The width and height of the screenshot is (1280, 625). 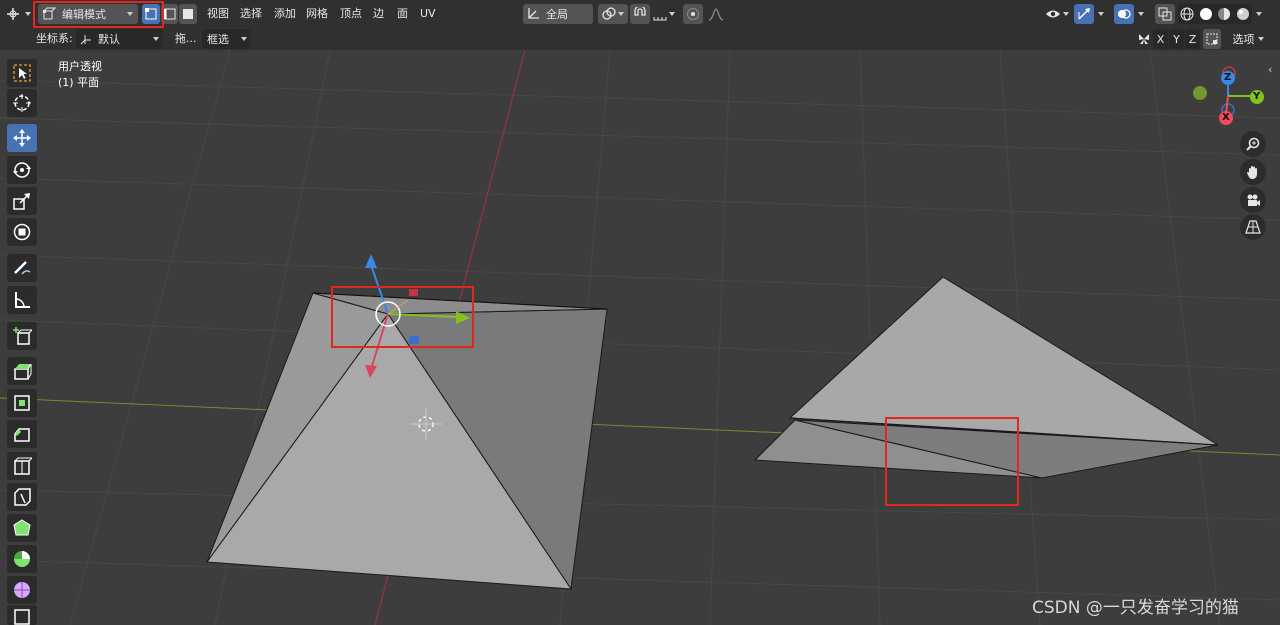 I want to click on tool-extrude, so click(x=22, y=371).